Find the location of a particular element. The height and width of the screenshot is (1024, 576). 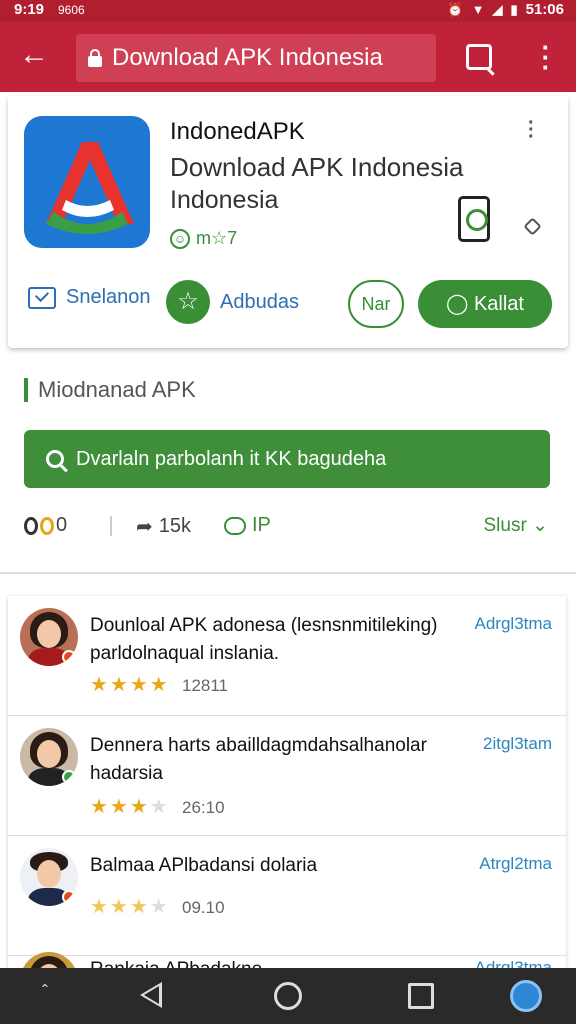

views-stat: 0 is located at coordinates (45, 525).